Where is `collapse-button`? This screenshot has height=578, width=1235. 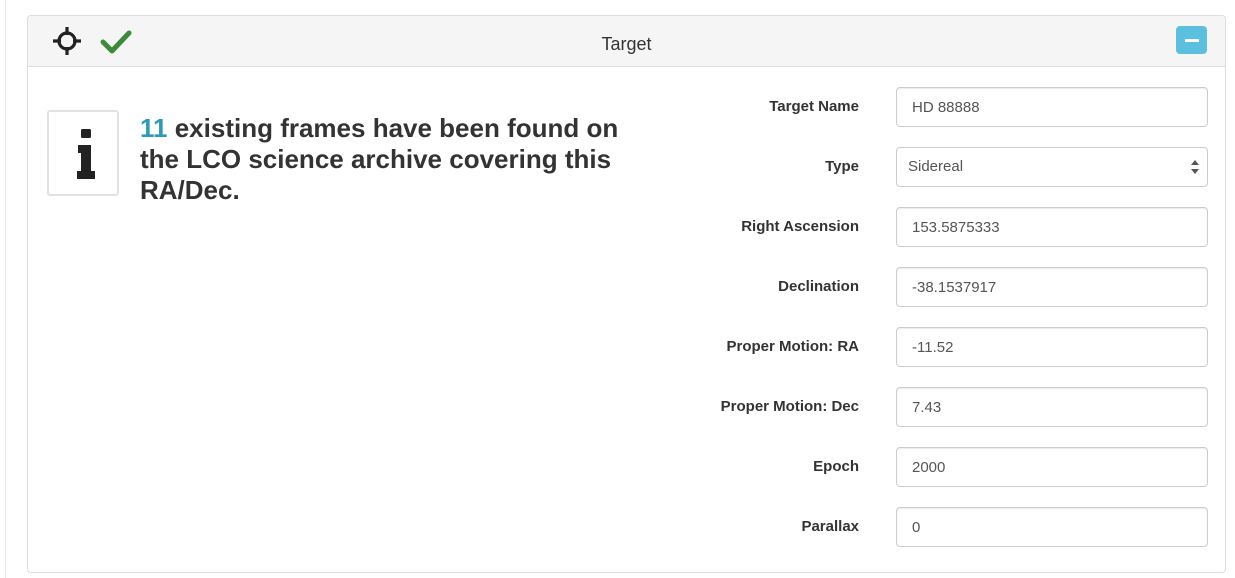
collapse-button is located at coordinates (1191, 40).